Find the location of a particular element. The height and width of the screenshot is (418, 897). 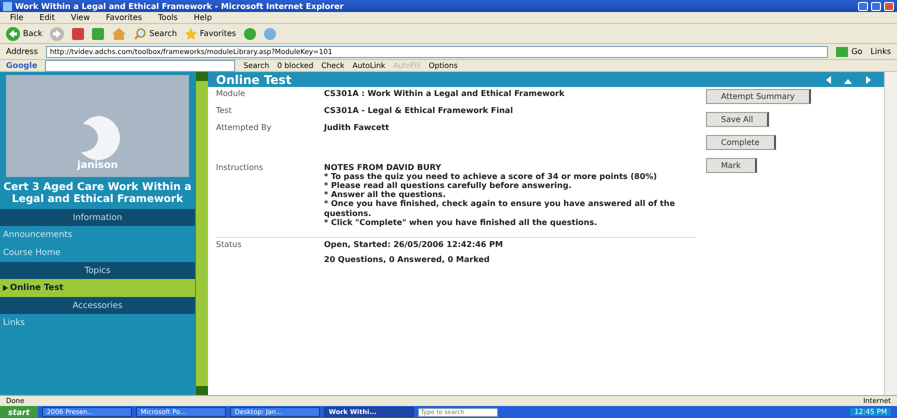

page-title: Online Test is located at coordinates (254, 79).